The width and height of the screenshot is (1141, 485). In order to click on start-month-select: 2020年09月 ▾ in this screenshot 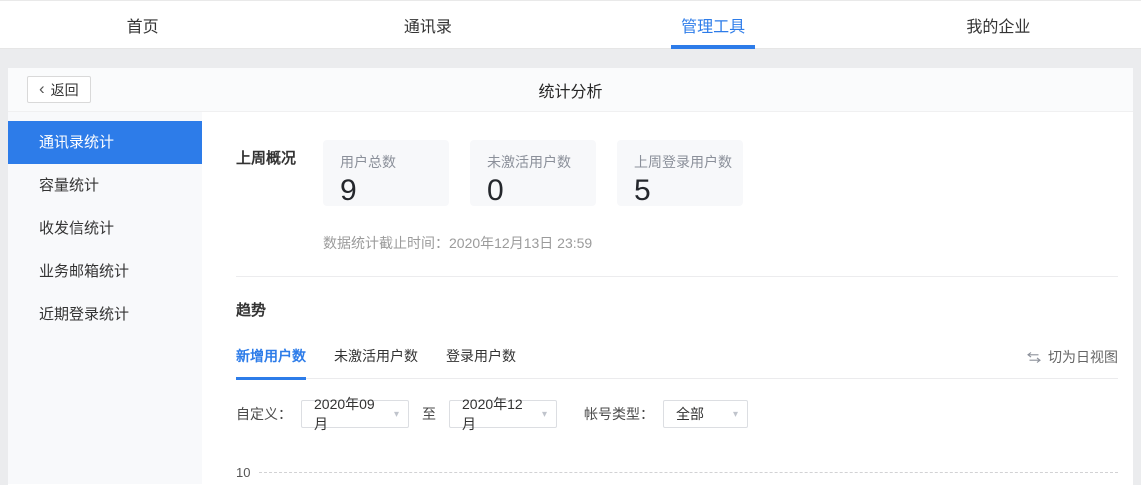, I will do `click(355, 414)`.